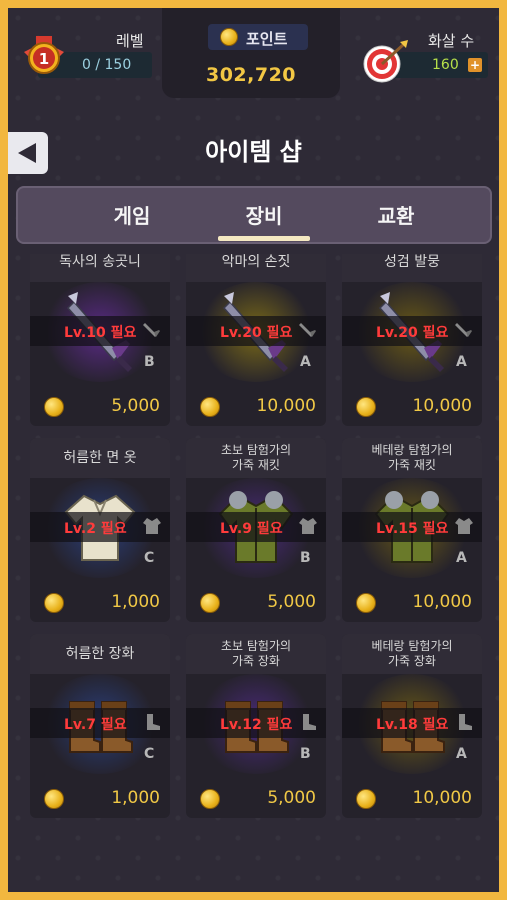 The width and height of the screenshot is (507, 900). Describe the element at coordinates (396, 214) in the screenshot. I see `tab-exchange: 교환` at that location.